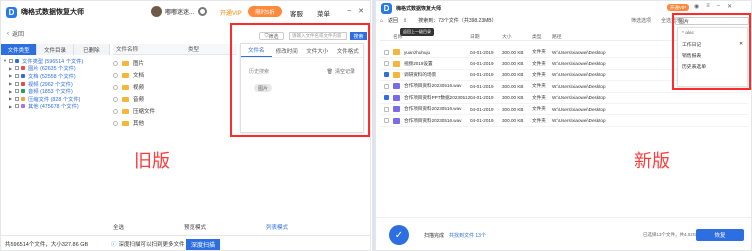  Describe the element at coordinates (517, 36) in the screenshot. I see `col-size: 大小` at that location.